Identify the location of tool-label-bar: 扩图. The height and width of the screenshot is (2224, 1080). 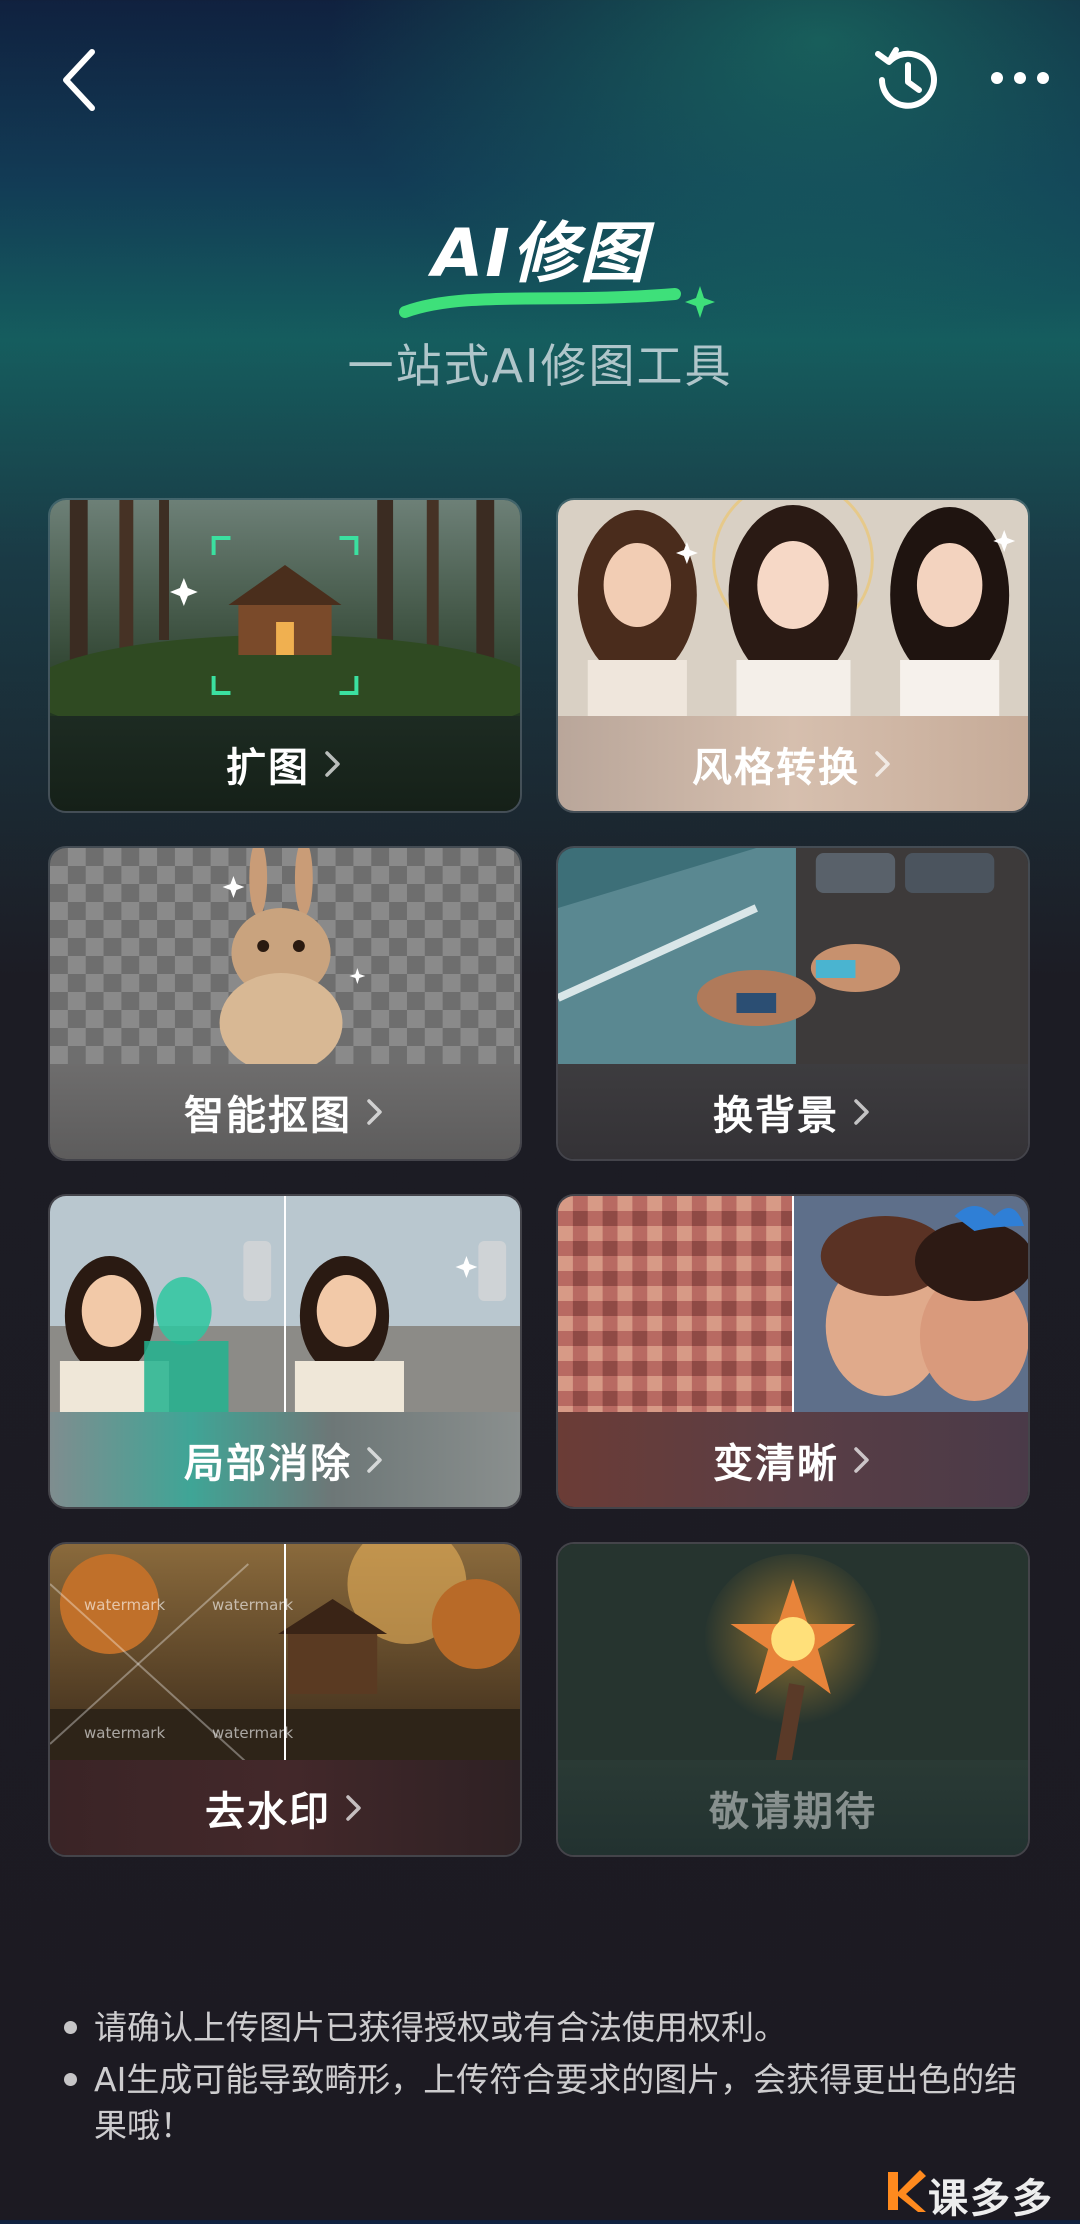
(285, 763).